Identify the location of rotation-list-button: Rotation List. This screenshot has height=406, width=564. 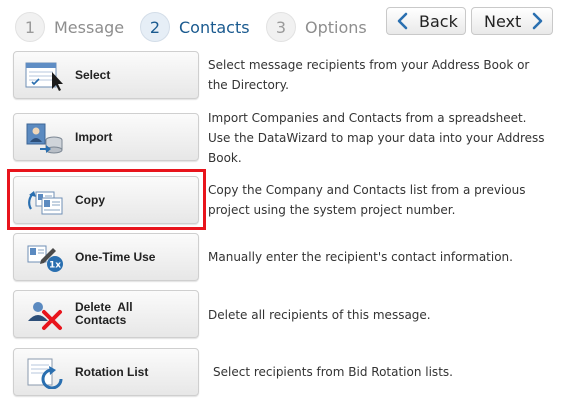
(106, 372).